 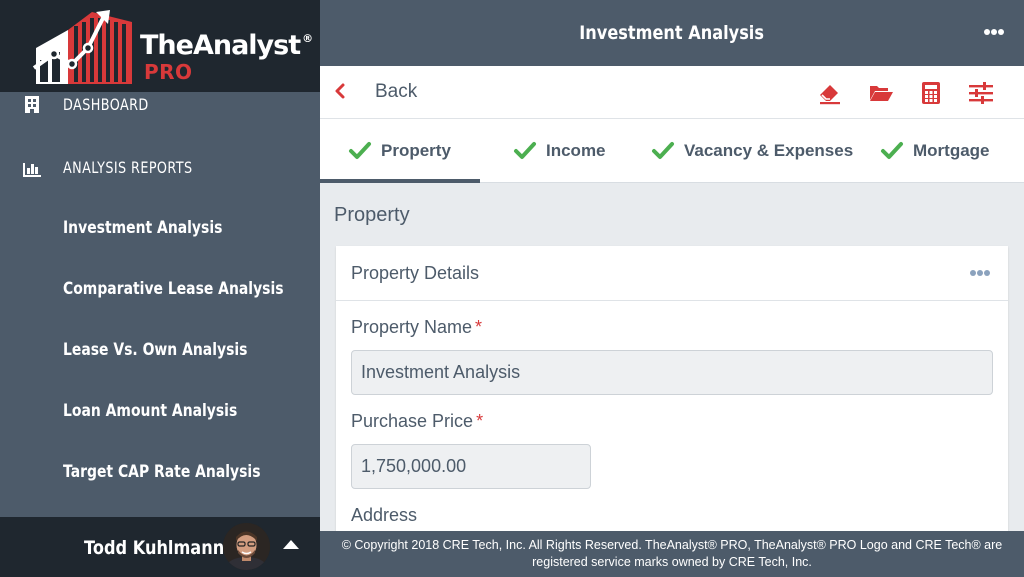 I want to click on property-name-label: Property Name *, so click(x=417, y=327).